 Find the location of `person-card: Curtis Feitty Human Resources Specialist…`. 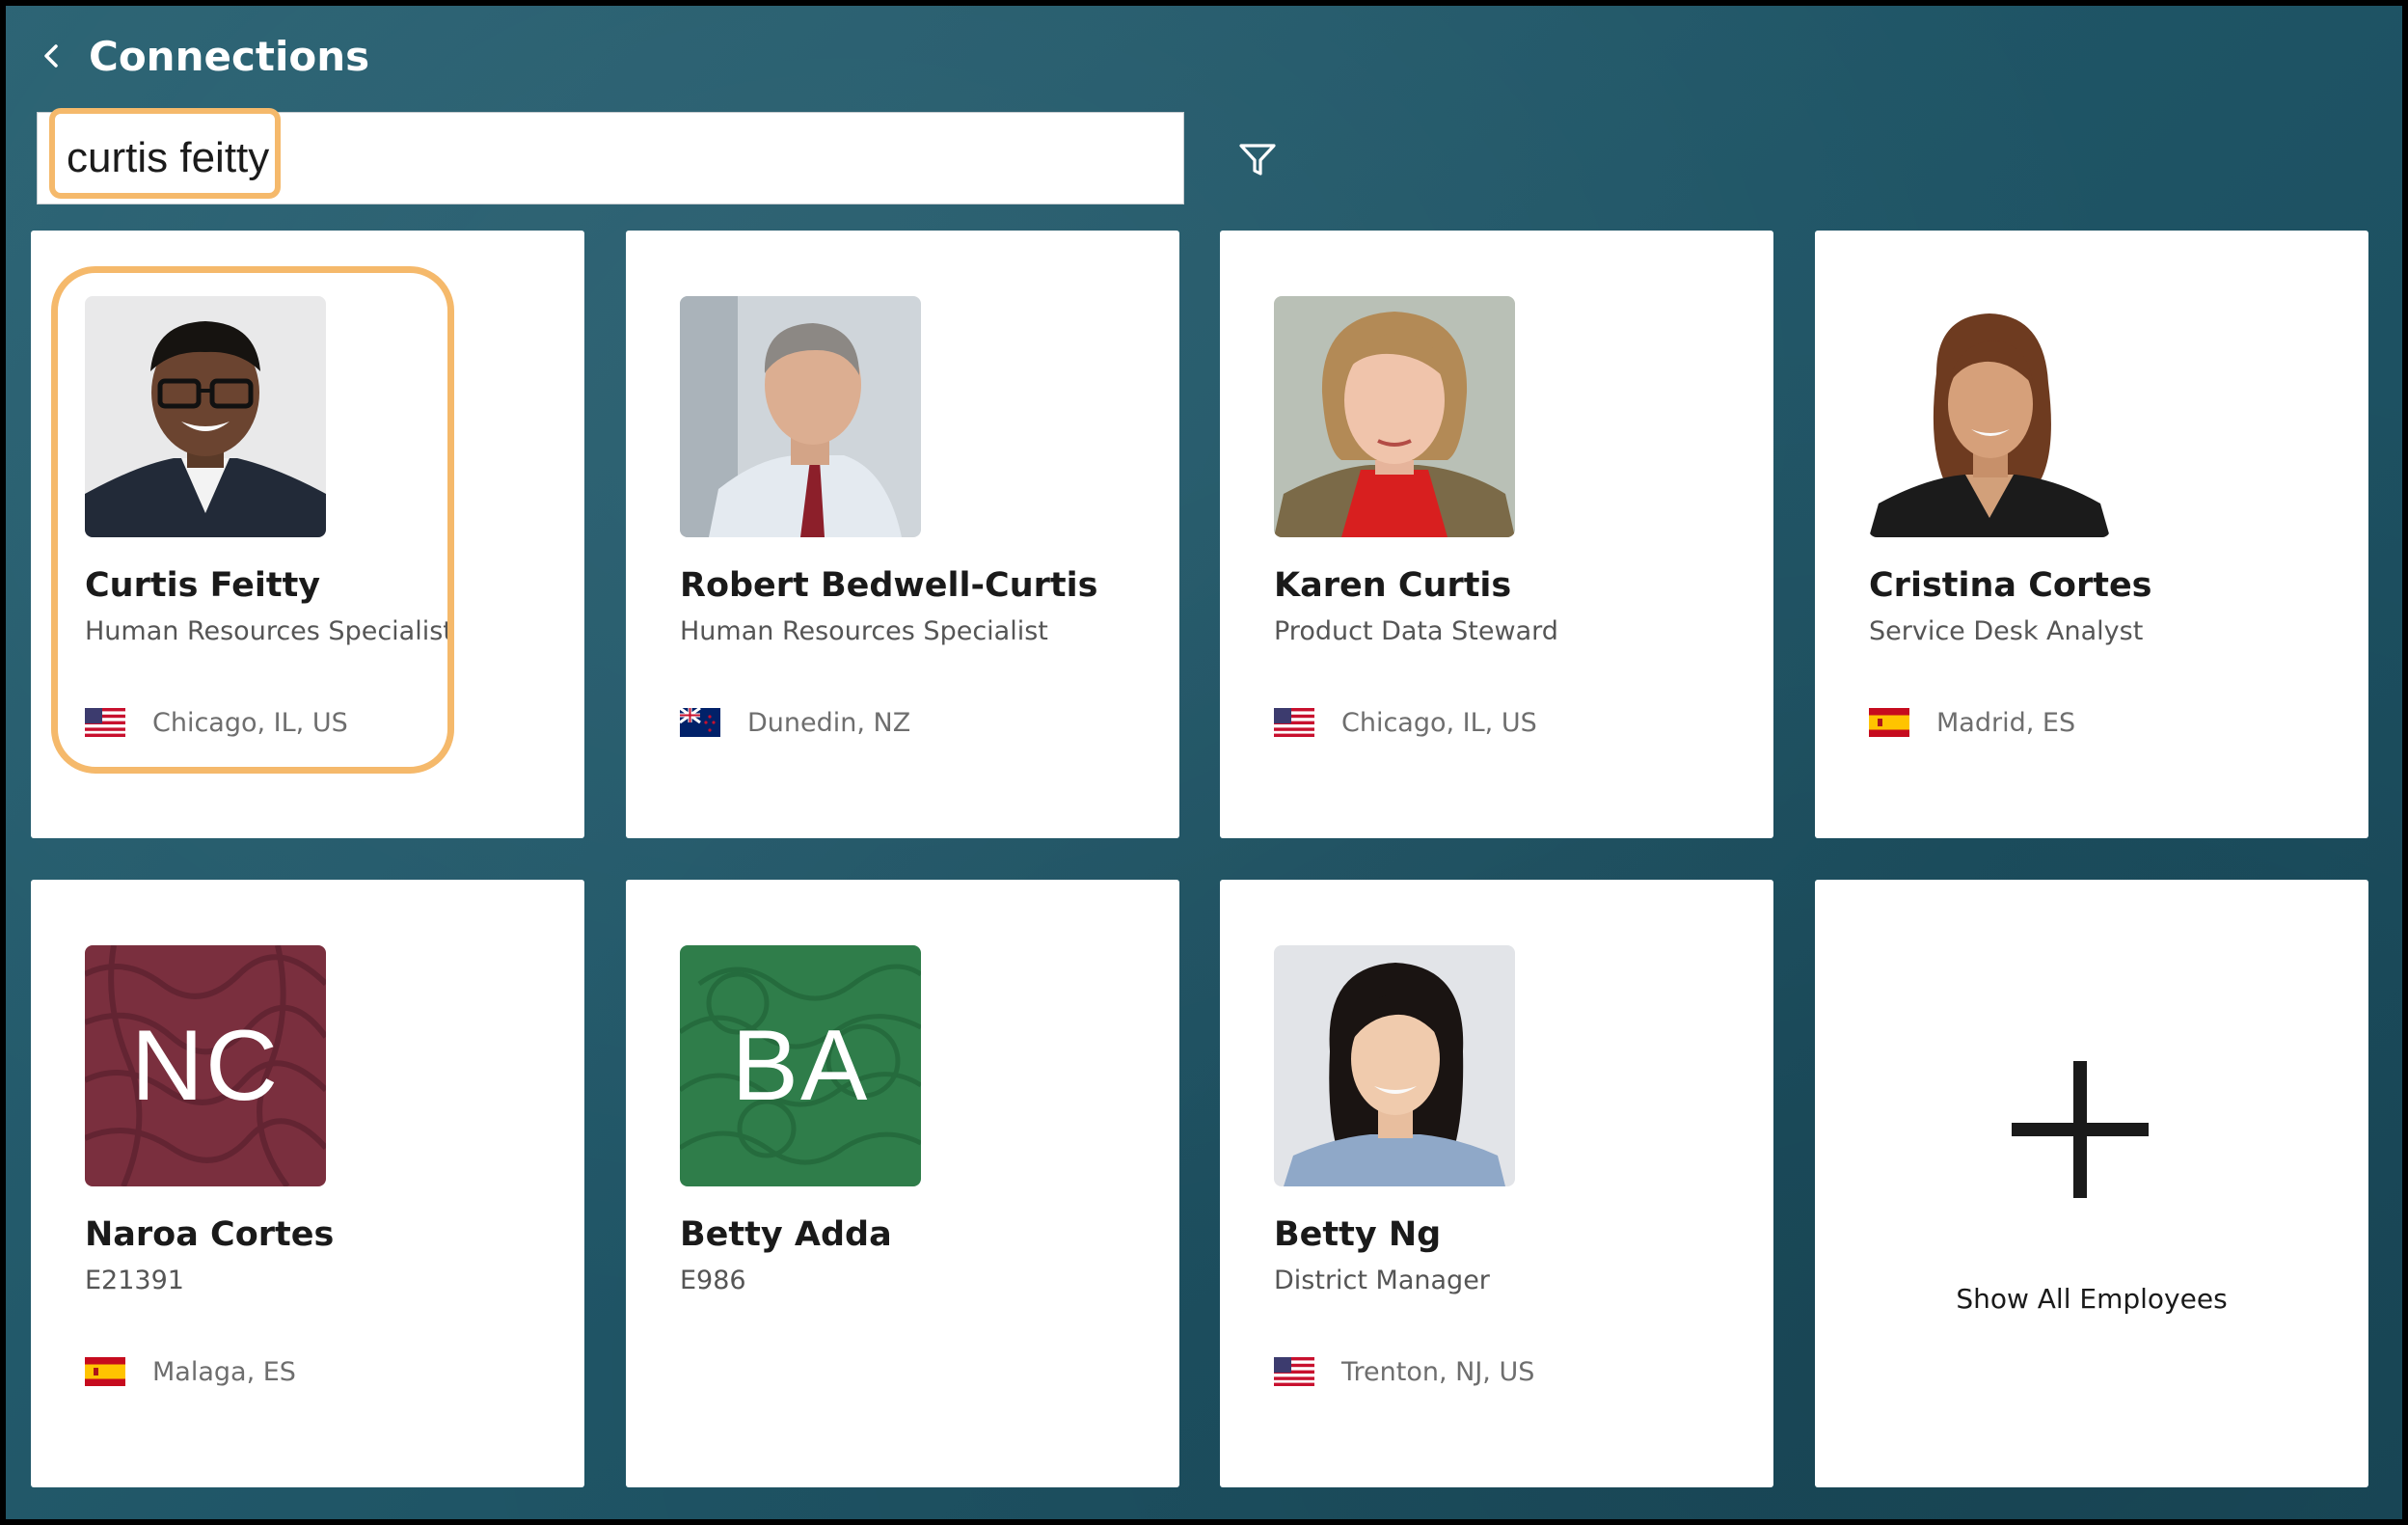

person-card: Curtis Feitty Human Resources Specialist… is located at coordinates (307, 535).